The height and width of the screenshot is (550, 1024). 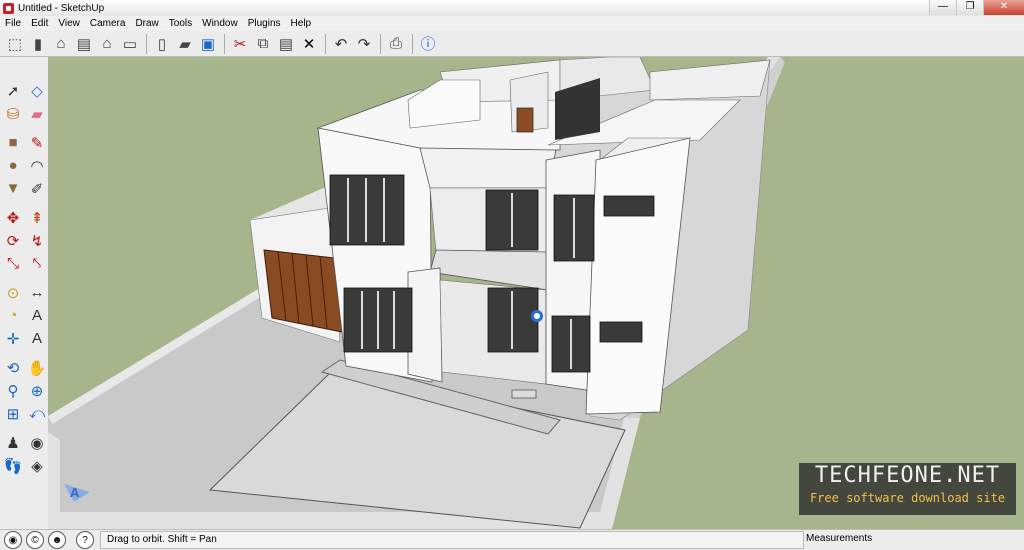 What do you see at coordinates (13, 292) in the screenshot?
I see `tape-measure-icon: ⊙` at bounding box center [13, 292].